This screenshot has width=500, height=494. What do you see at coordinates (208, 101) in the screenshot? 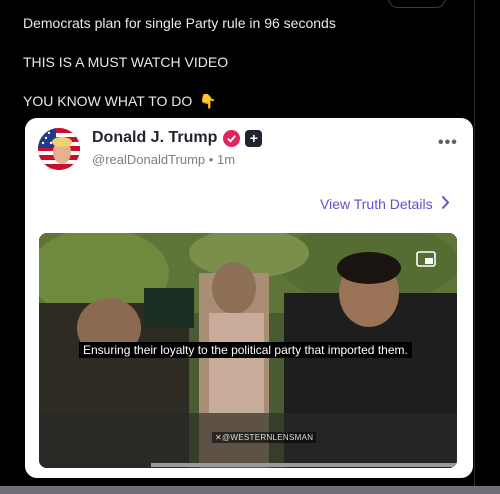
I see `pointing-down-icon: 👇` at bounding box center [208, 101].